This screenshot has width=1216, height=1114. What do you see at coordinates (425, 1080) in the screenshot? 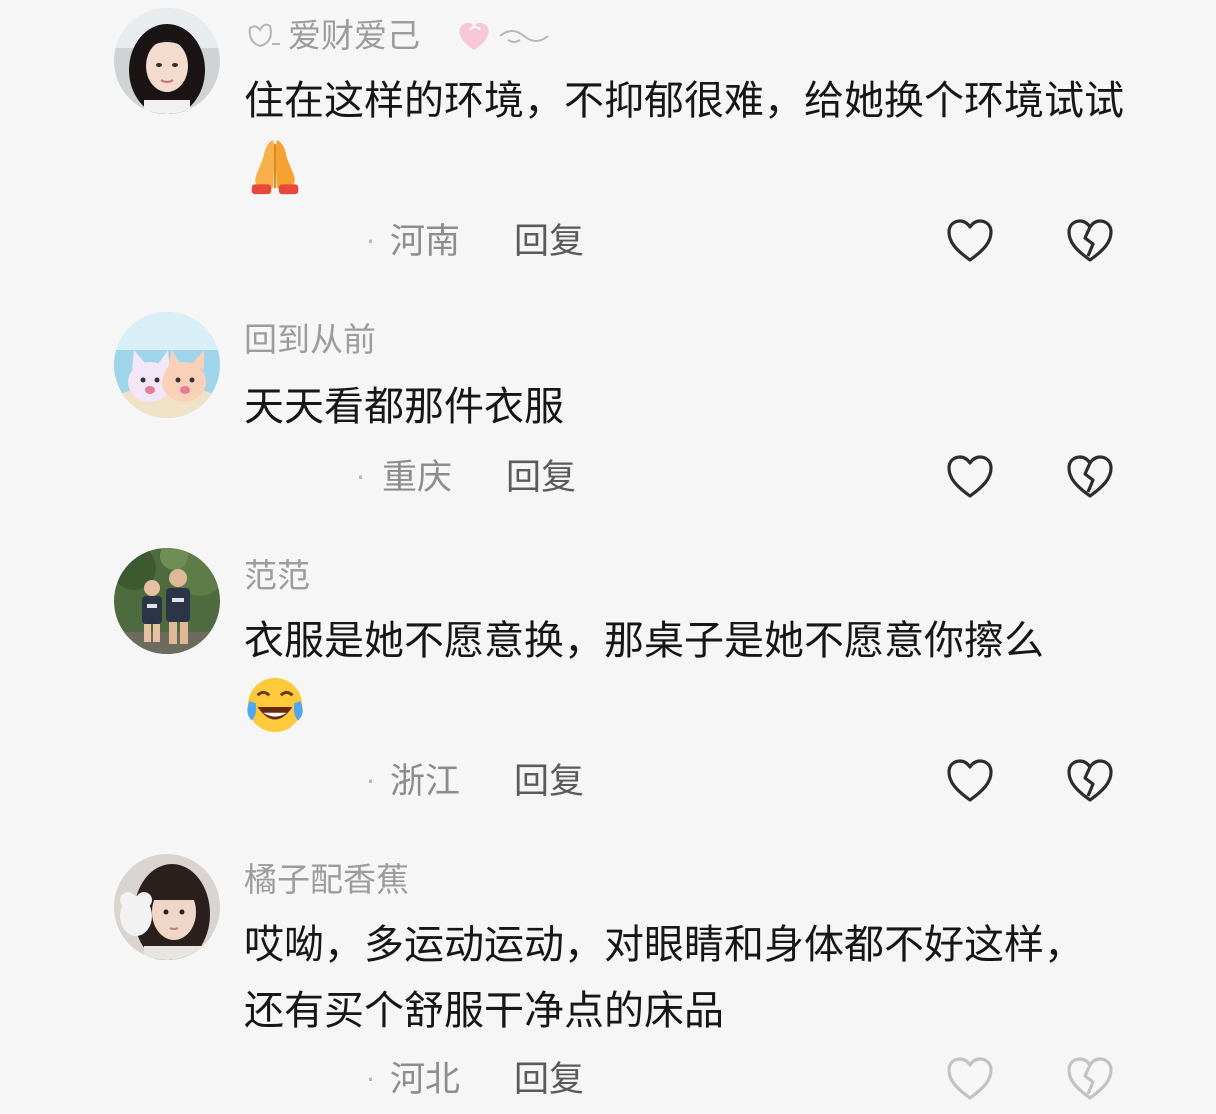
I see `location-label: 河北` at bounding box center [425, 1080].